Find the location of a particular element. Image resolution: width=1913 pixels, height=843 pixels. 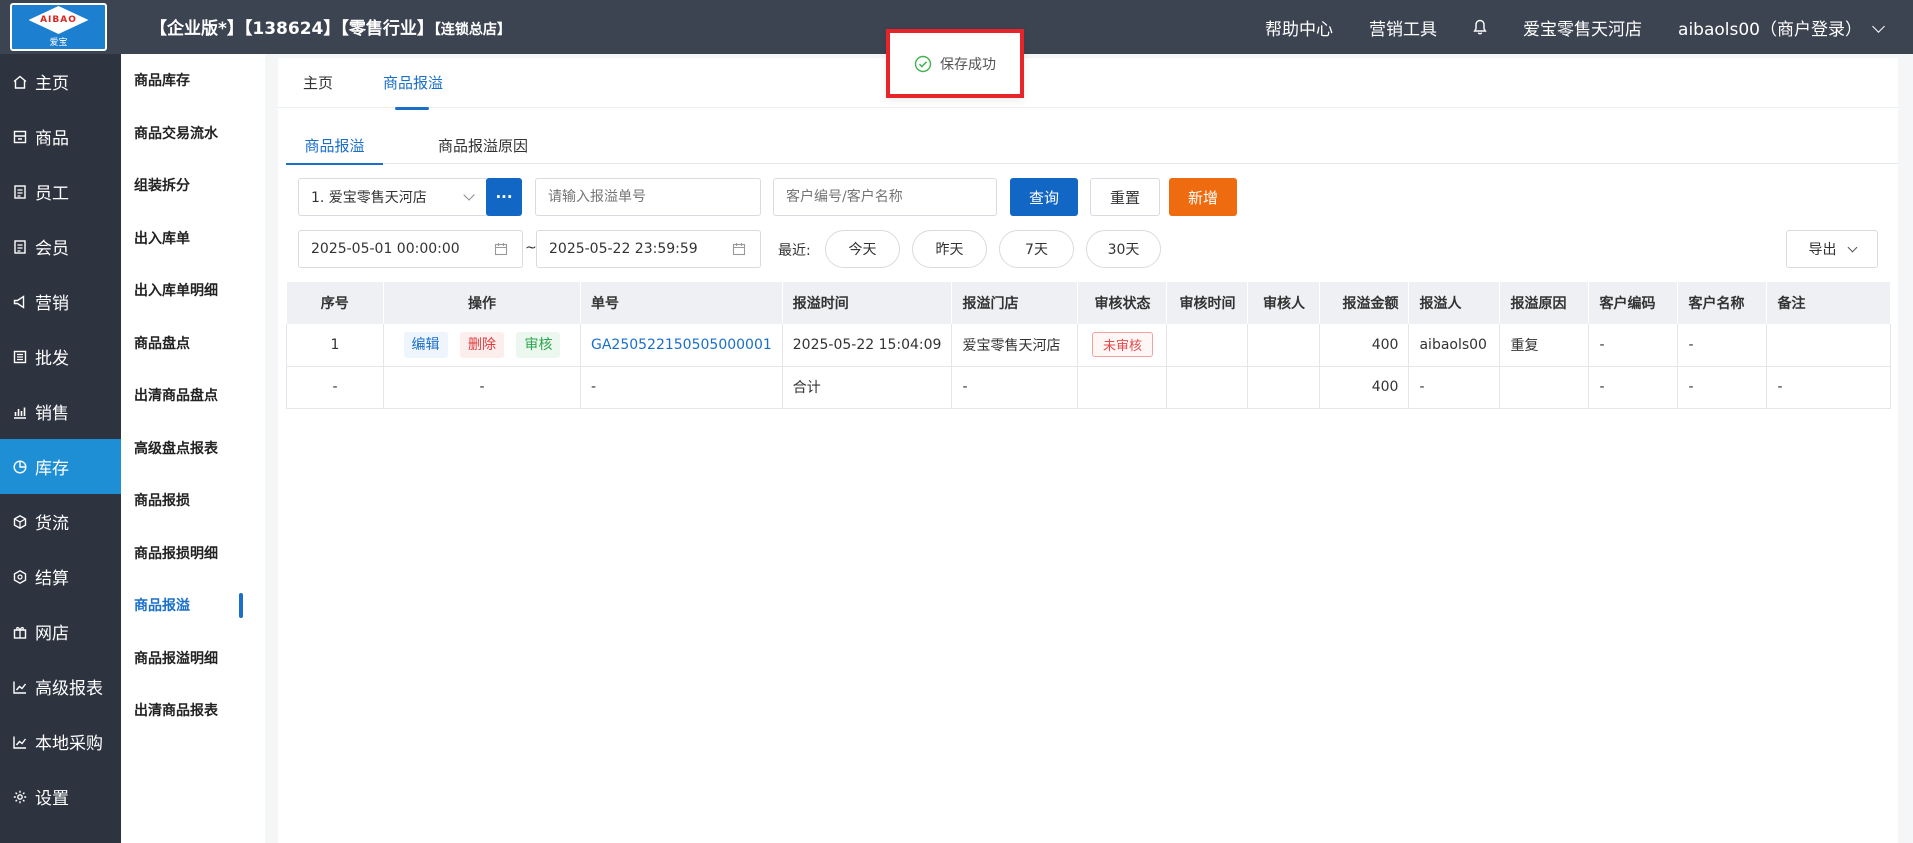

store-select: 1. 爱宝零售天河店 is located at coordinates (393, 197).